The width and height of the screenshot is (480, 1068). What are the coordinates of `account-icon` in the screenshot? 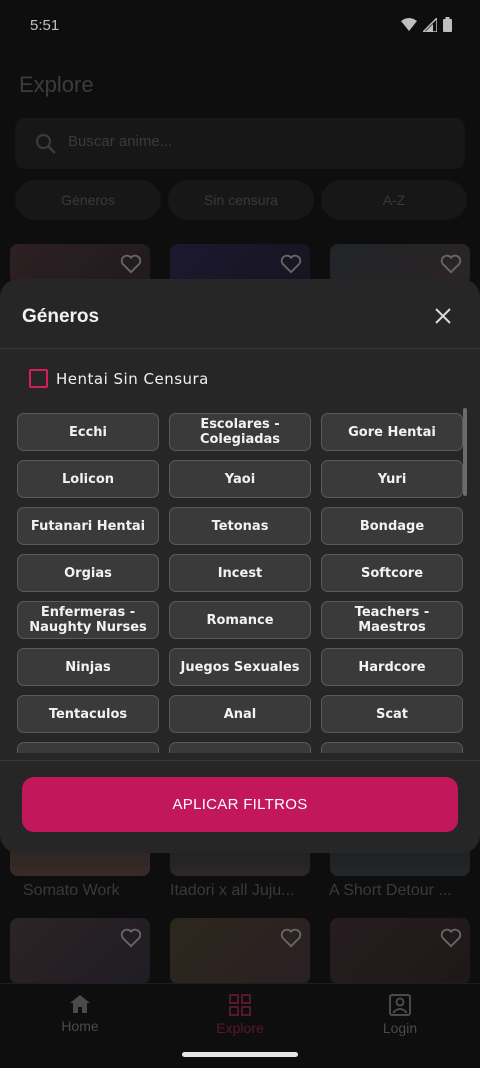 It's located at (400, 1005).